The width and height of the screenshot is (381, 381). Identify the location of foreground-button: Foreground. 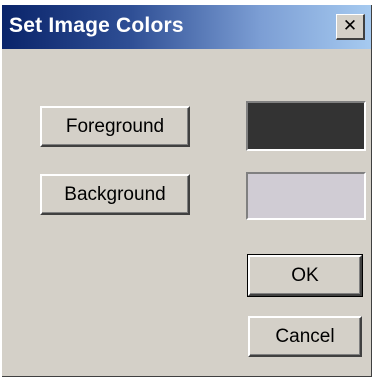
(115, 126).